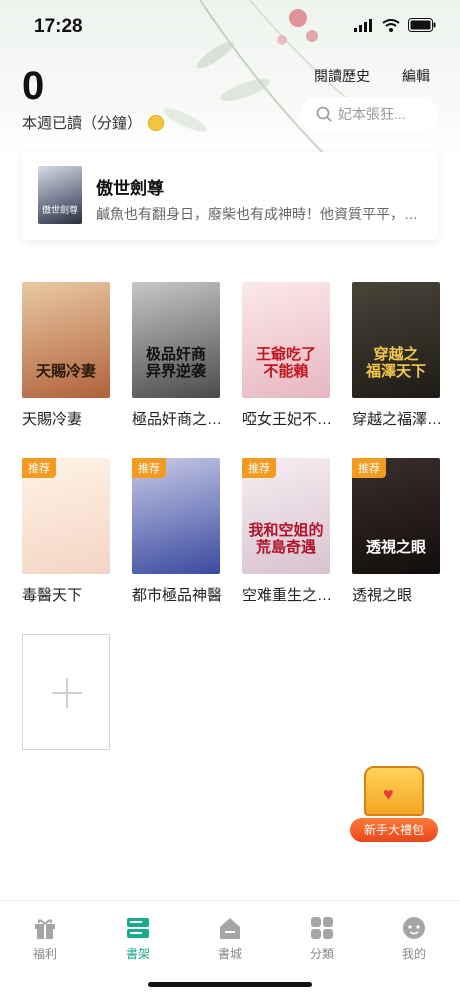 The height and width of the screenshot is (997, 460). Describe the element at coordinates (363, 25) in the screenshot. I see `cellular-signal-icon` at that location.